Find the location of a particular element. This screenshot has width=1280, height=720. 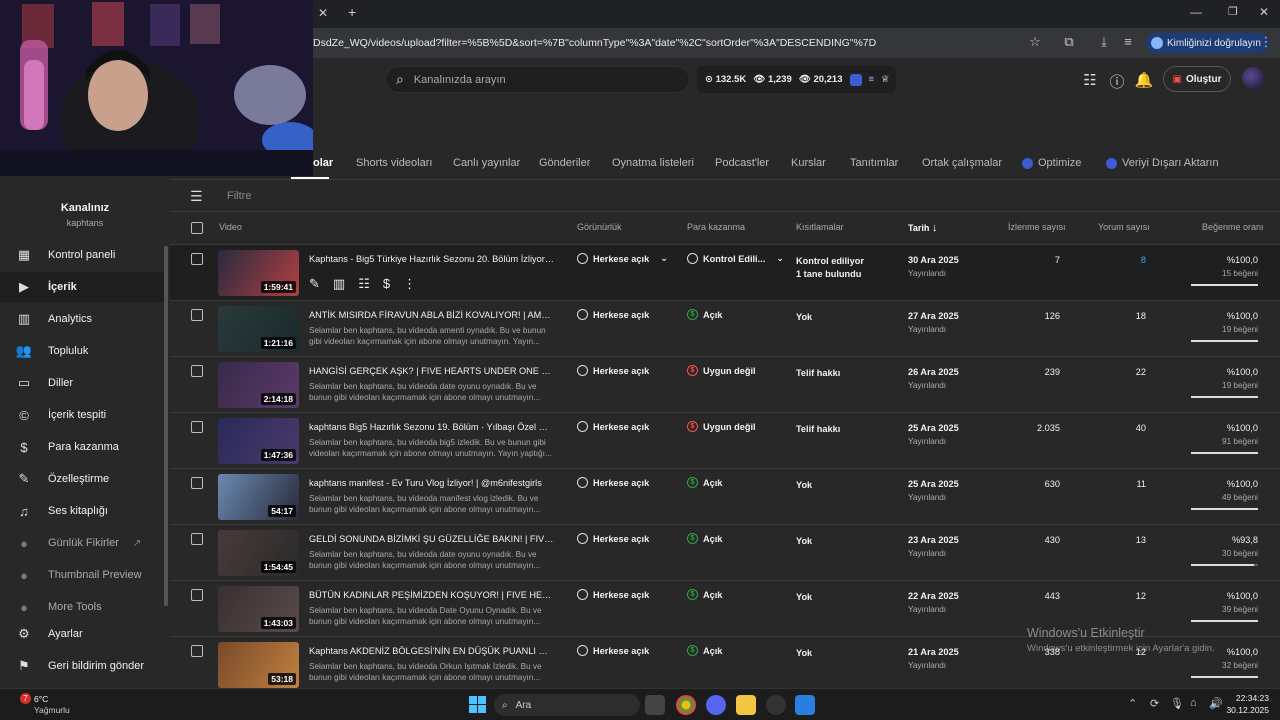

window-close-icon: ✕ is located at coordinates (1264, 12).